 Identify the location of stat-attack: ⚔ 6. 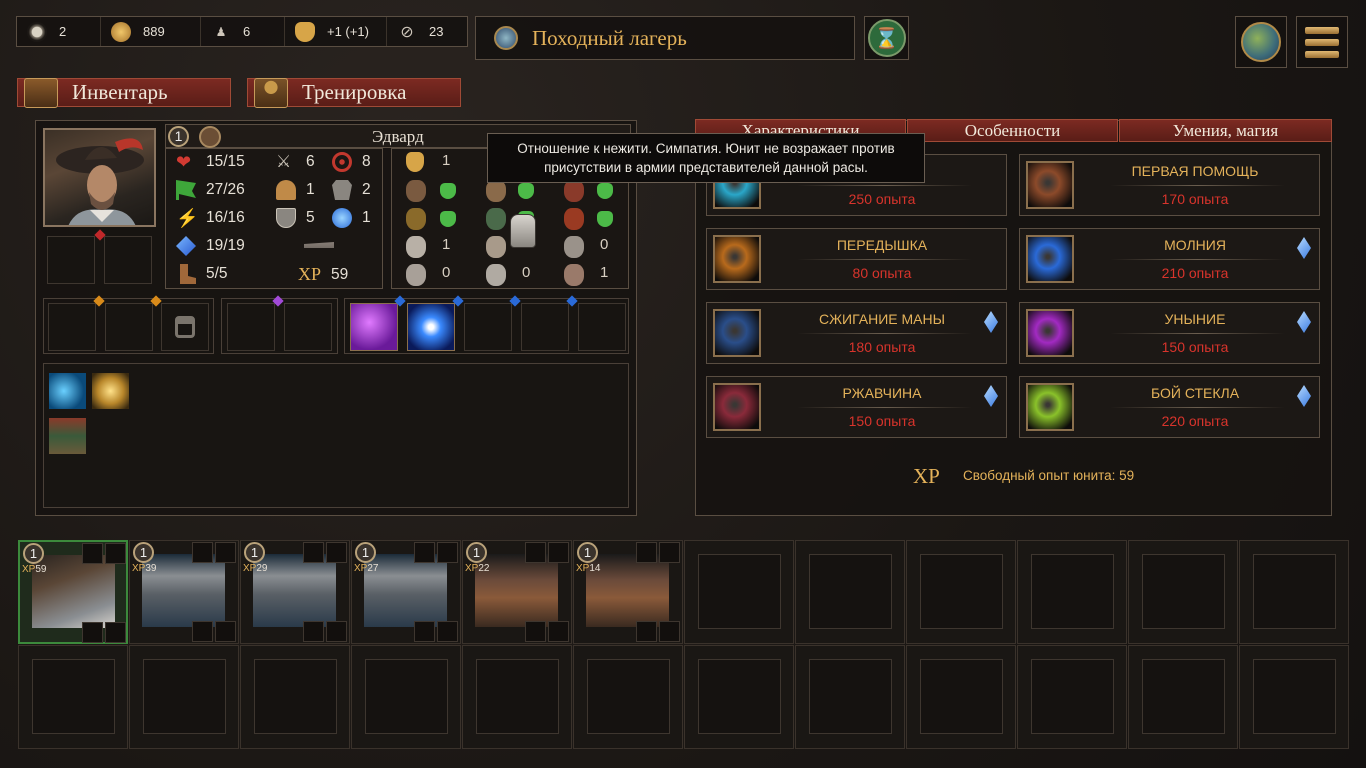
(295, 162).